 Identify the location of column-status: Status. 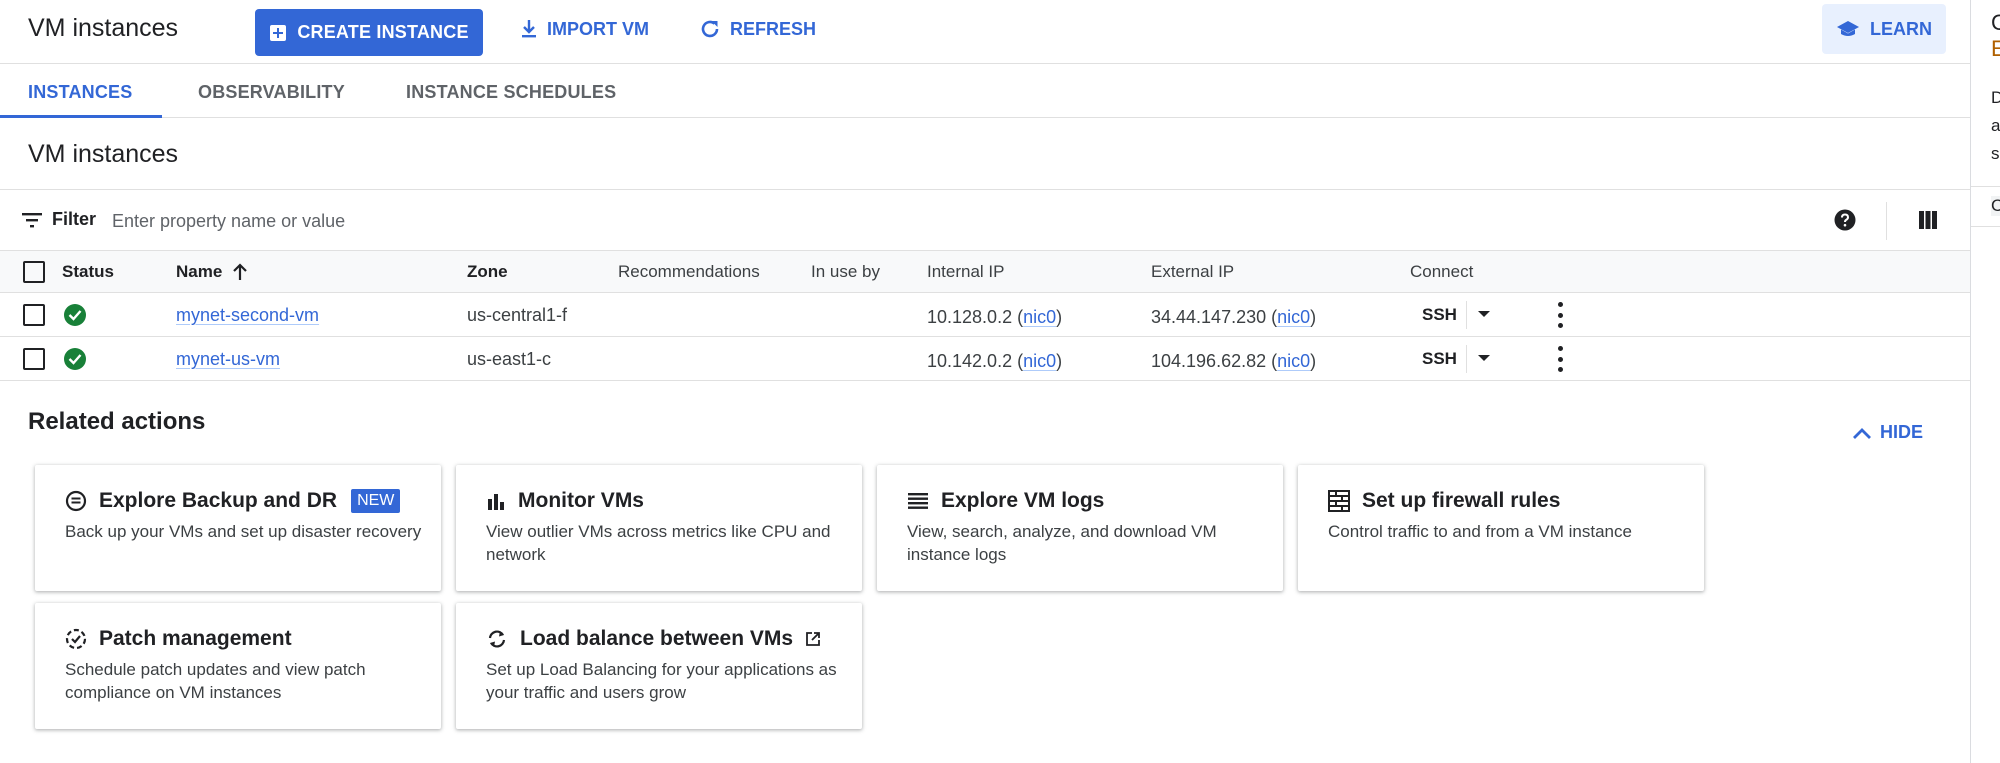
(88, 272).